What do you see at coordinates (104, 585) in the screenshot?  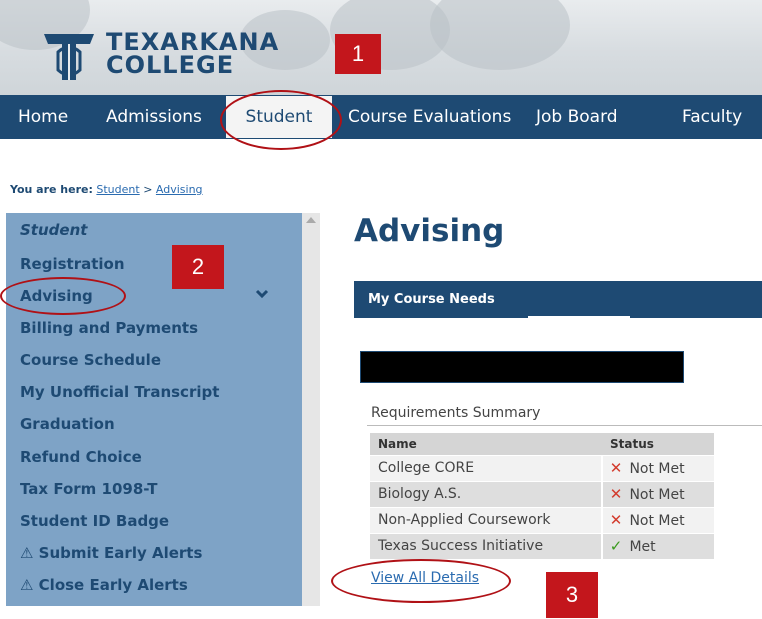 I see `sidebar-item-close-early-alerts: ⚠ Close Early Alerts` at bounding box center [104, 585].